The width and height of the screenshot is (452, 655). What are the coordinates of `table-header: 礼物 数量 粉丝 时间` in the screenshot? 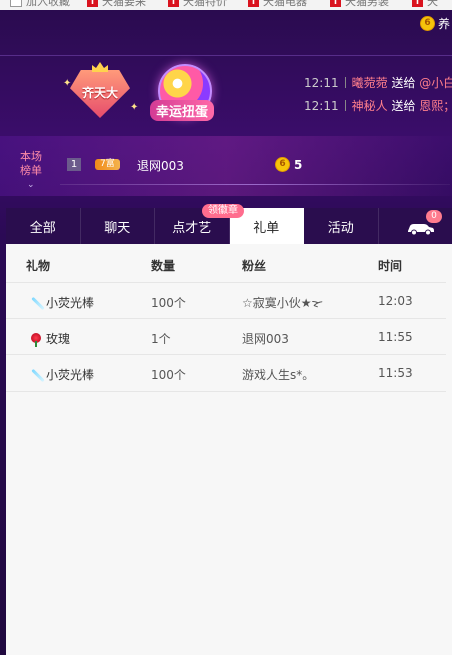 It's located at (229, 264).